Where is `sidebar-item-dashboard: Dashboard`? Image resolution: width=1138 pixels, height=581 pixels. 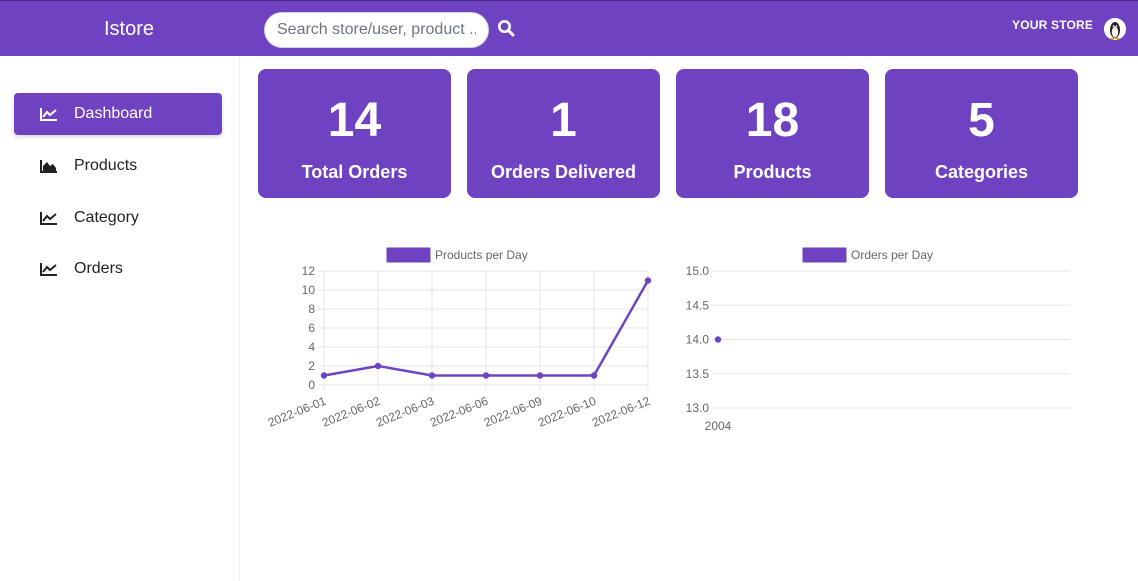
sidebar-item-dashboard: Dashboard is located at coordinates (118, 114).